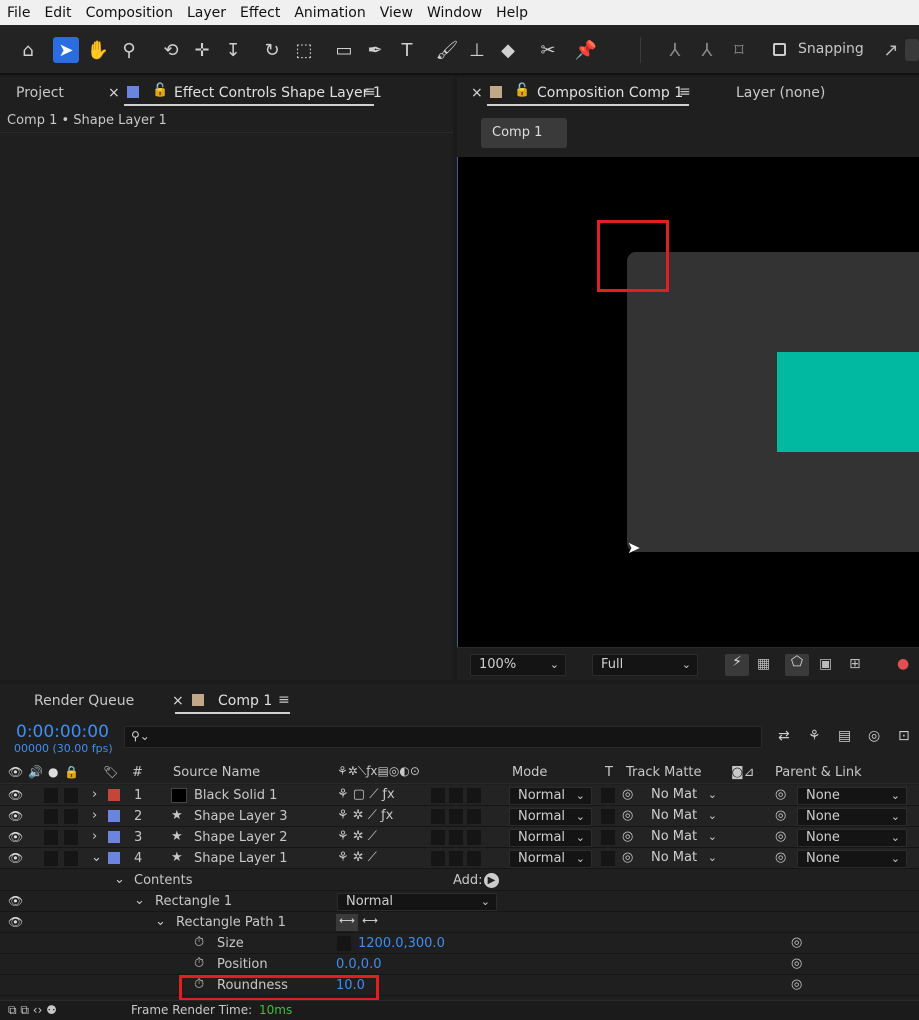 This screenshot has height=1020, width=919. I want to click on position-value: 0.0,0.0, so click(358, 964).